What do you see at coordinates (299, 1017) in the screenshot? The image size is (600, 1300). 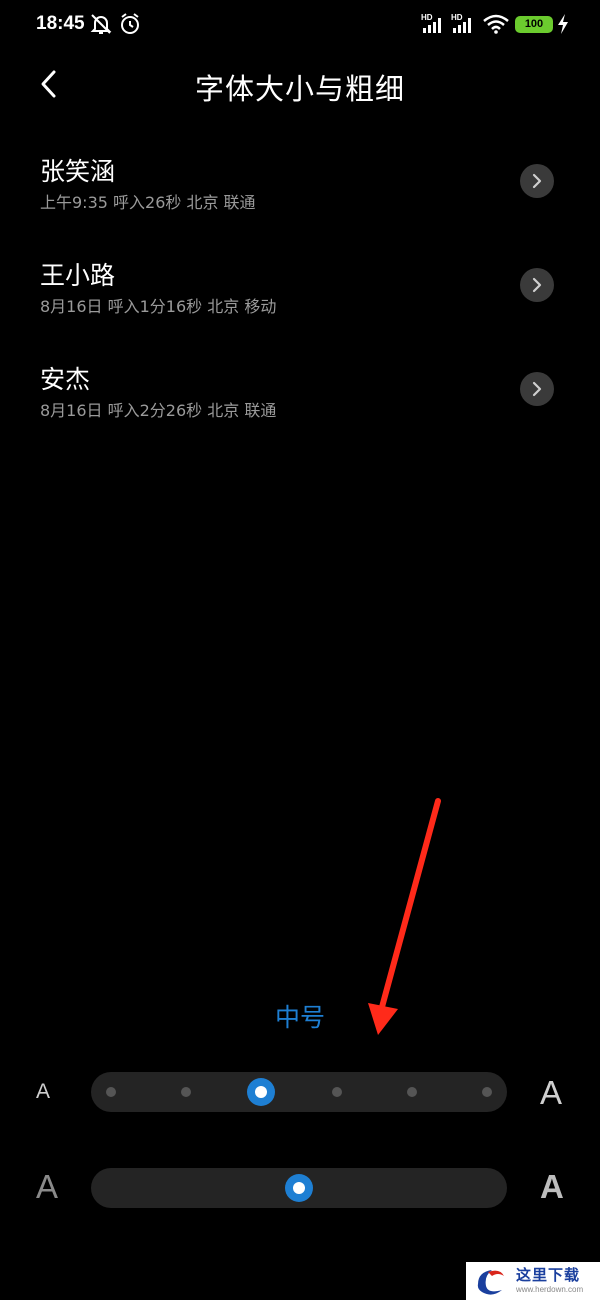 I see `font-size-label: 中号` at bounding box center [299, 1017].